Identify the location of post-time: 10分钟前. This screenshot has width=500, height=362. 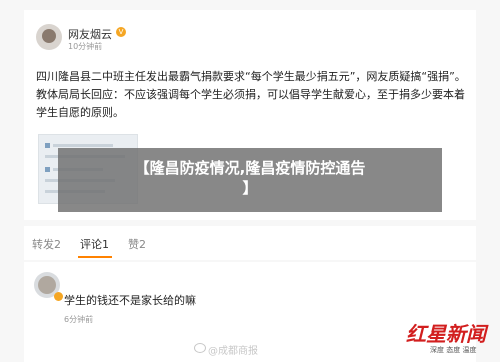
(85, 46).